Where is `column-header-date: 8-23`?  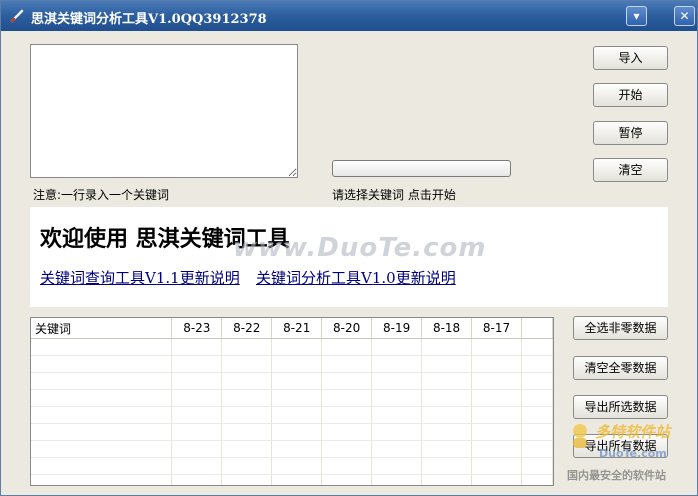 column-header-date: 8-23 is located at coordinates (197, 328).